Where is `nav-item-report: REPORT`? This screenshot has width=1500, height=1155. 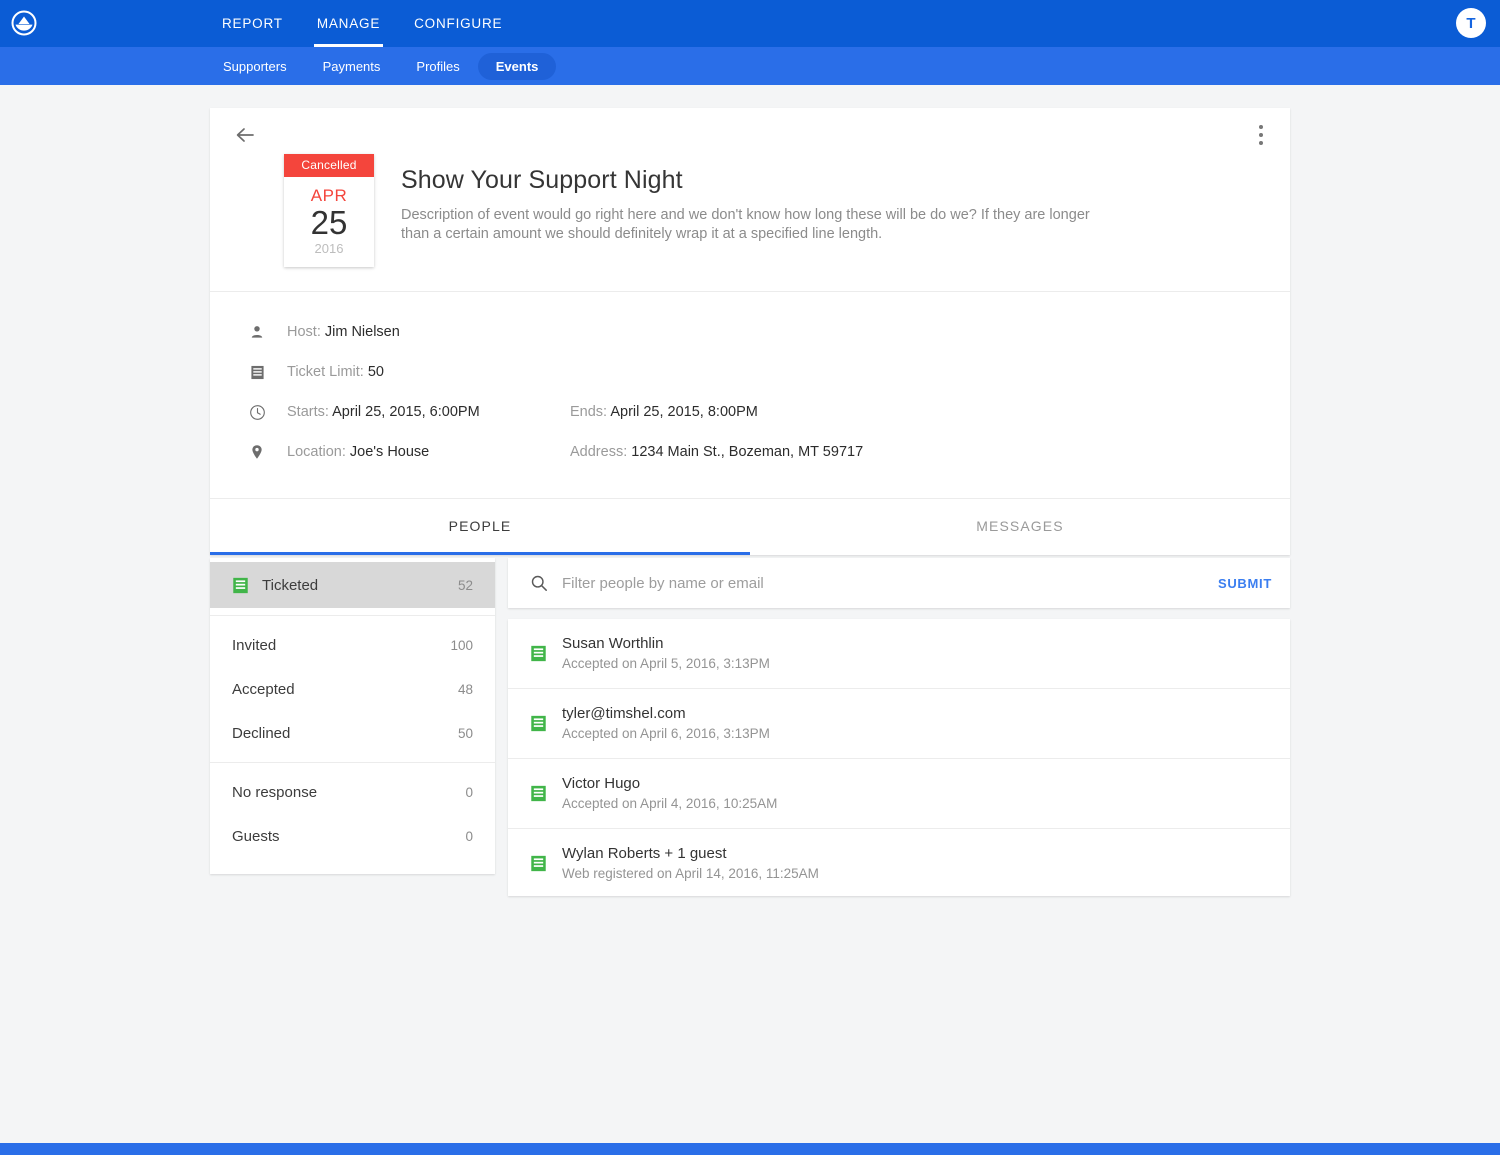
nav-item-report: REPORT is located at coordinates (252, 23).